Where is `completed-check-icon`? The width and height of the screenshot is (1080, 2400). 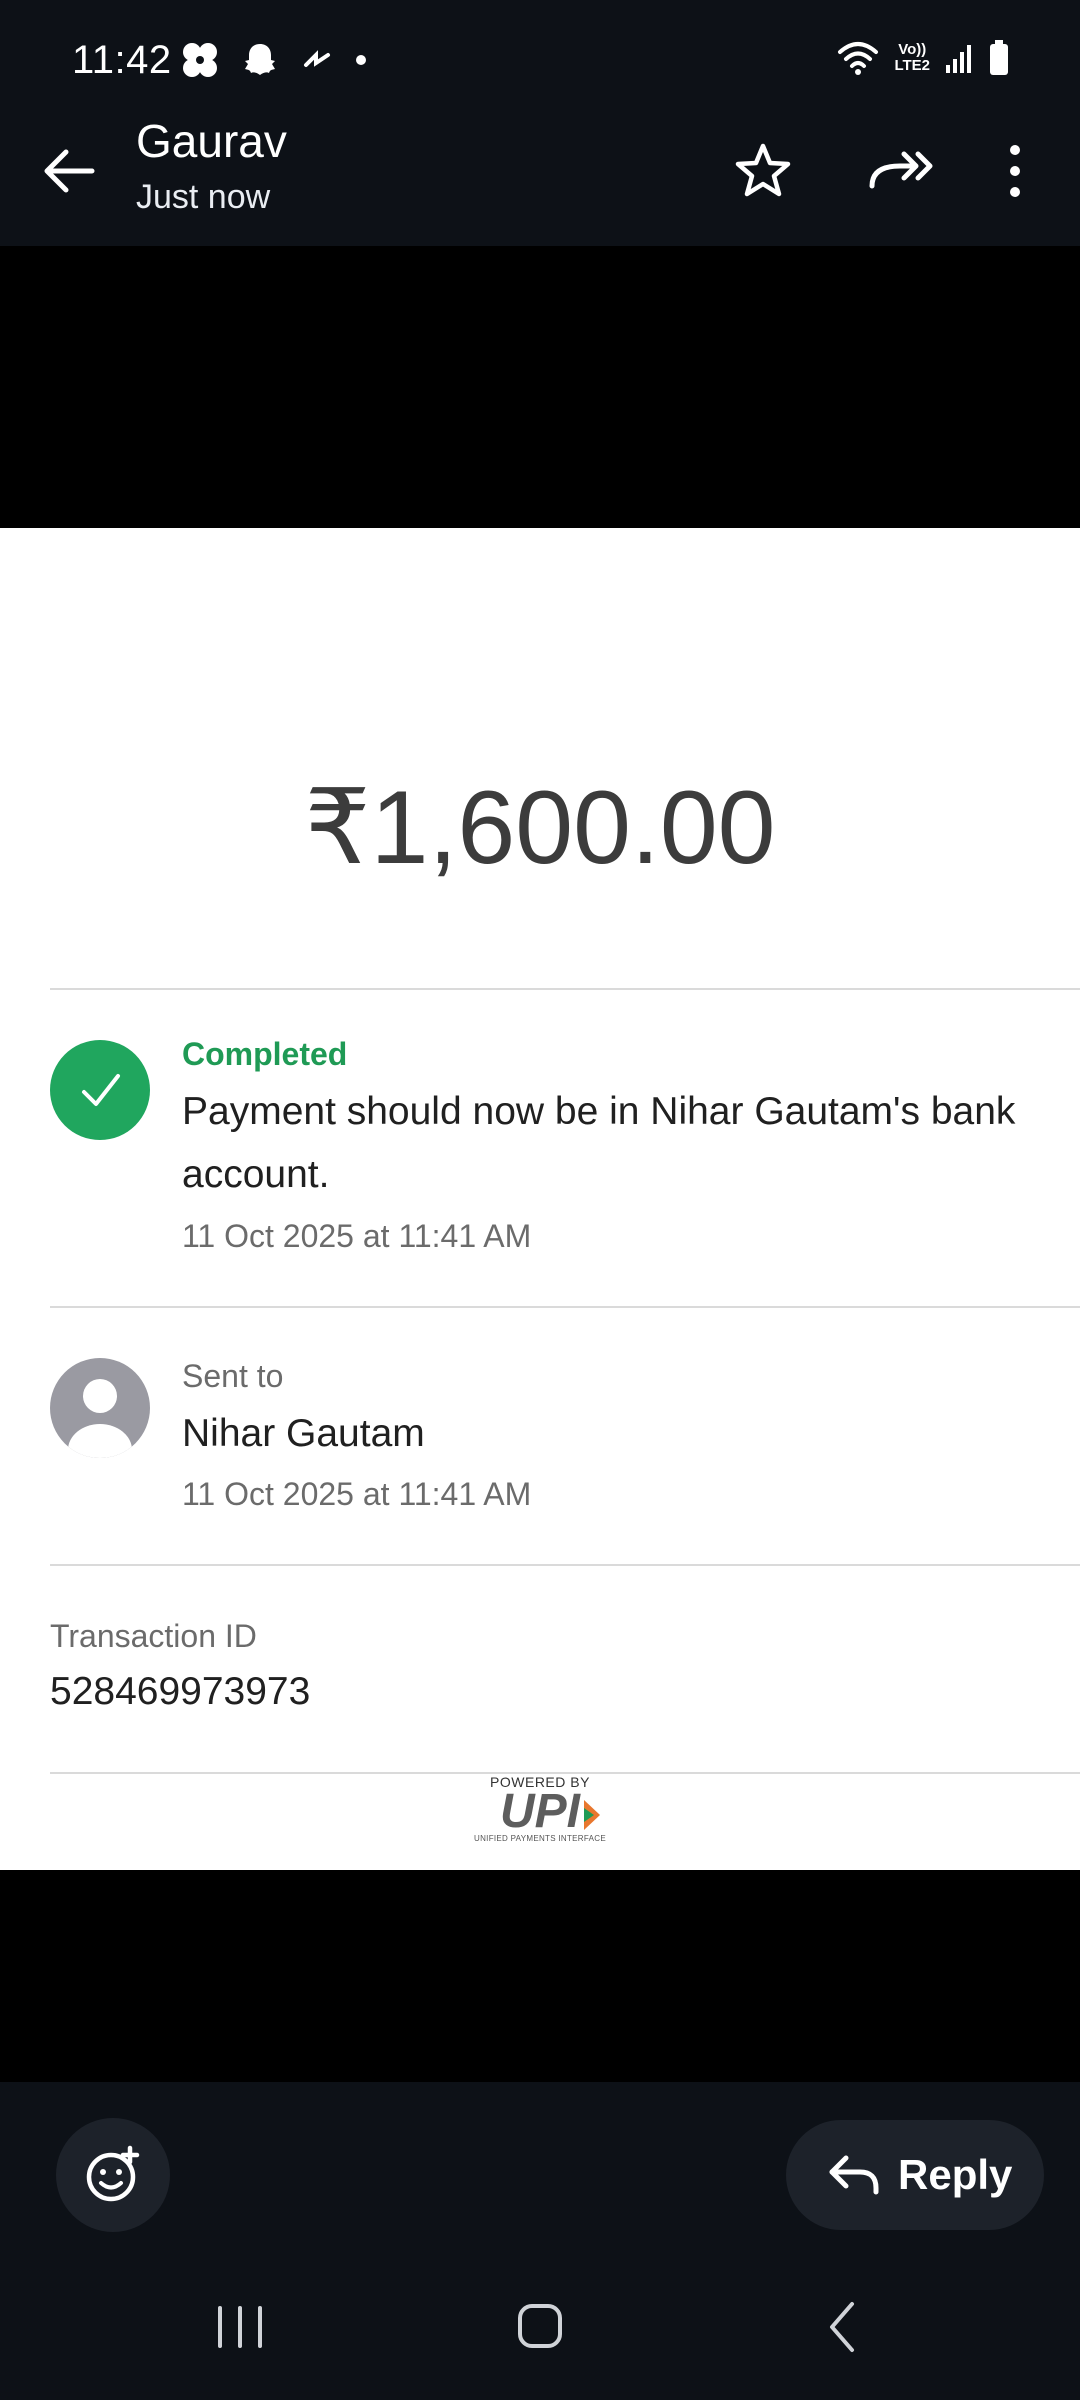
completed-check-icon is located at coordinates (100, 1090).